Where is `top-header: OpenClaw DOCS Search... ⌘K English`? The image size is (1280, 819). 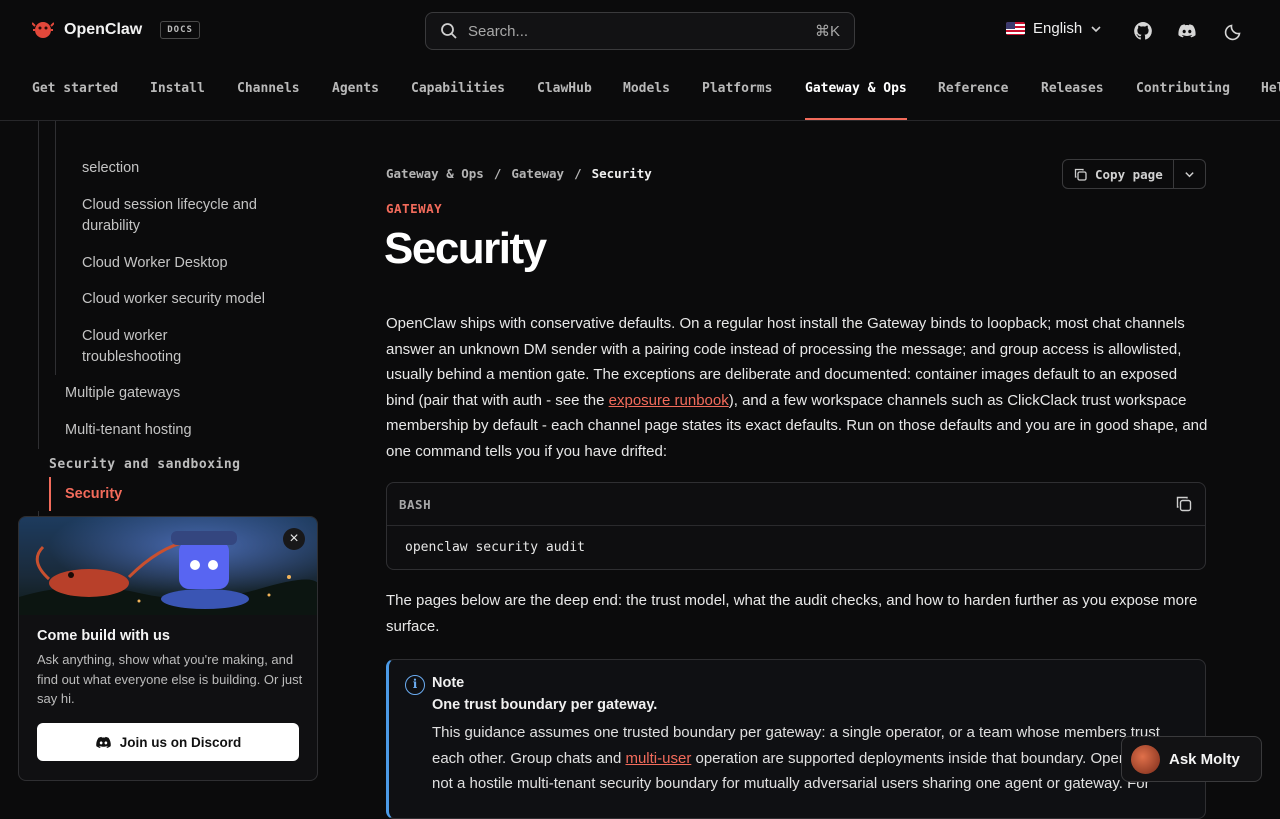 top-header: OpenClaw DOCS Search... ⌘K English is located at coordinates (640, 31).